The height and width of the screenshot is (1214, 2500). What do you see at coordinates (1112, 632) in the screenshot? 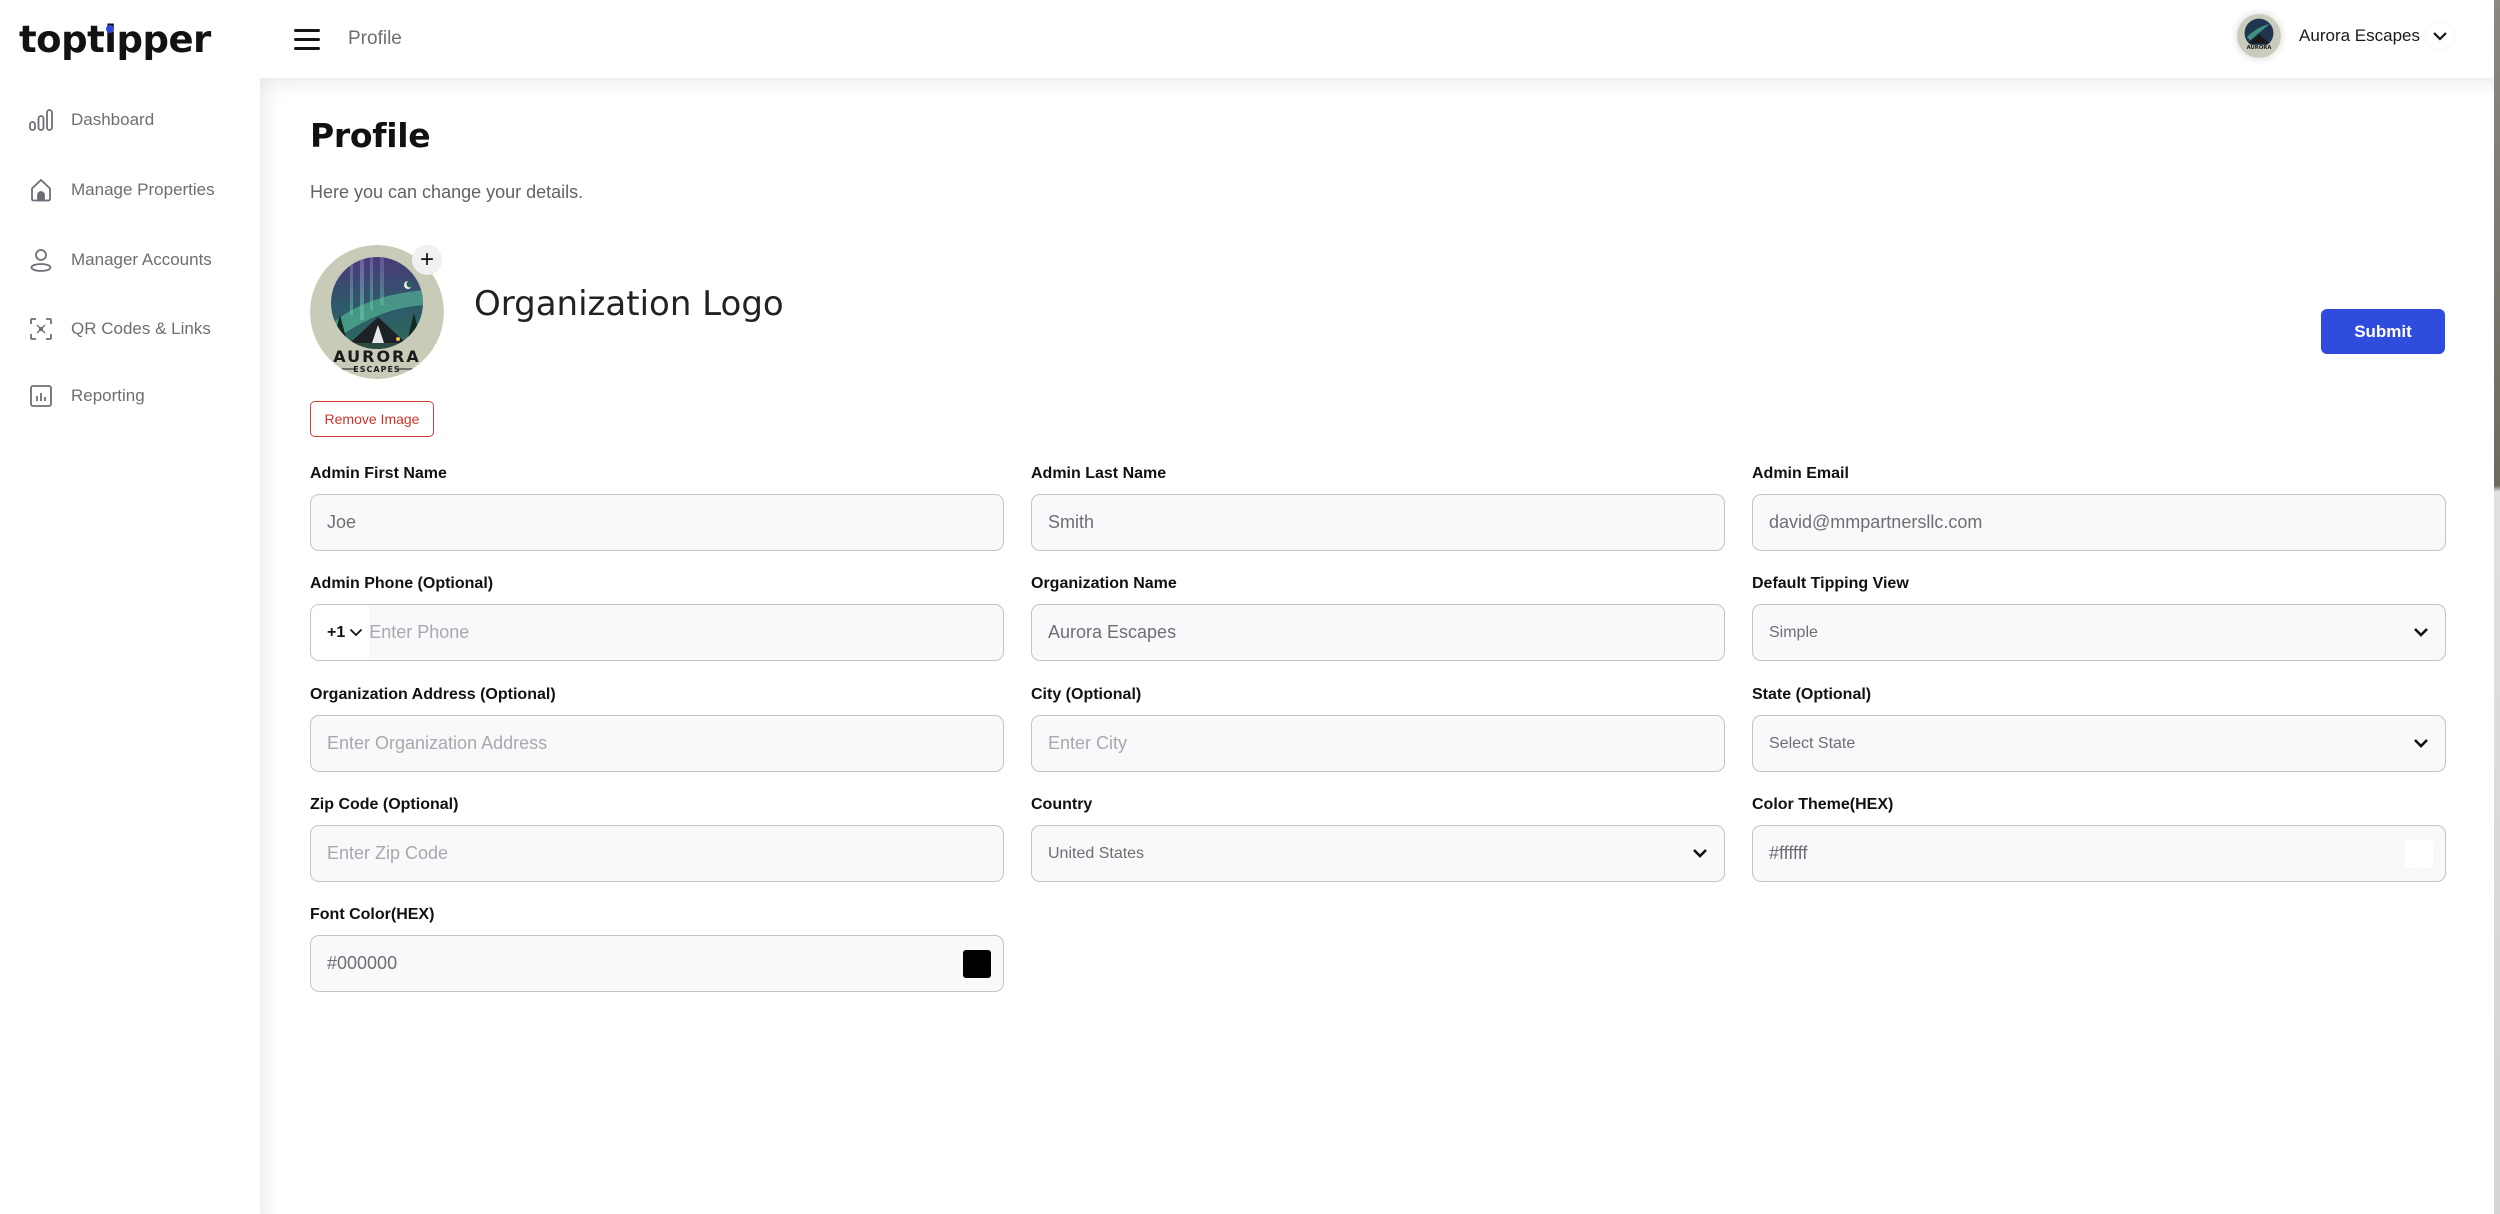
I see `field-value: Aurora Escapes` at bounding box center [1112, 632].